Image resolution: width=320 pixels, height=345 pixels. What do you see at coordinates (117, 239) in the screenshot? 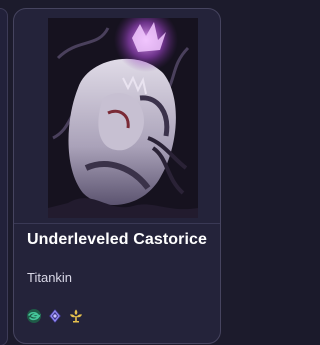
I see `enemy-name: Underleveled Castorice` at bounding box center [117, 239].